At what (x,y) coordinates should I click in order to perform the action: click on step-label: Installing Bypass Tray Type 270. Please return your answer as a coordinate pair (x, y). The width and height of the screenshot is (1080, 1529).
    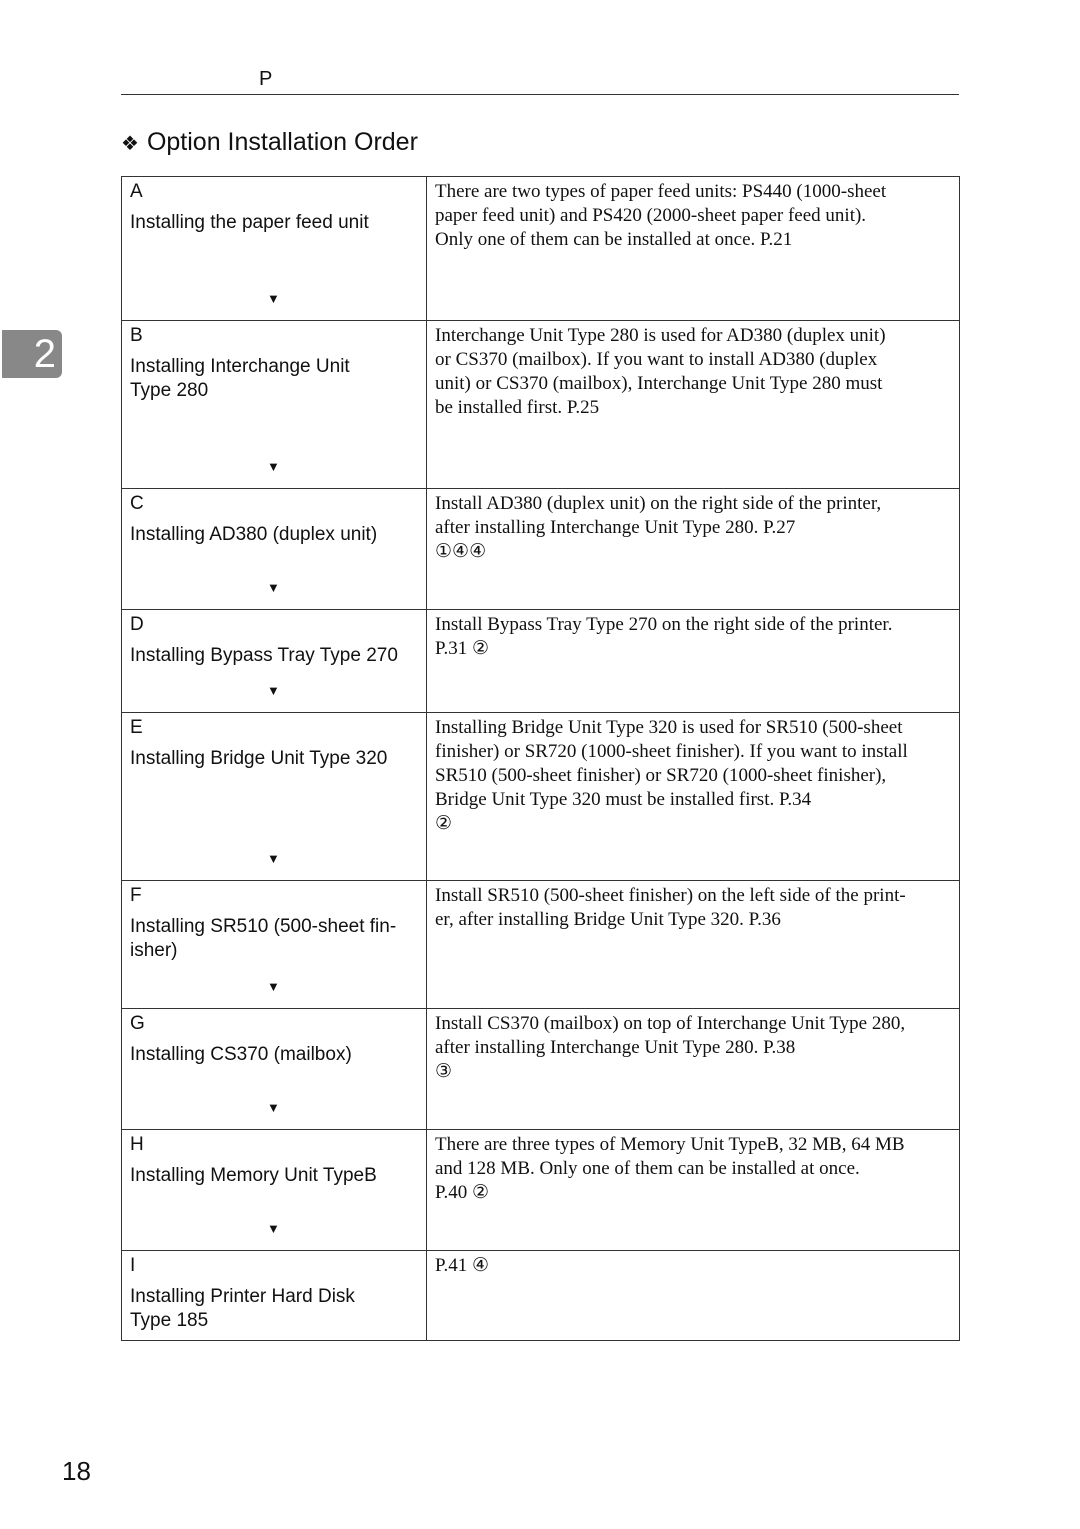
    Looking at the image, I should click on (275, 656).